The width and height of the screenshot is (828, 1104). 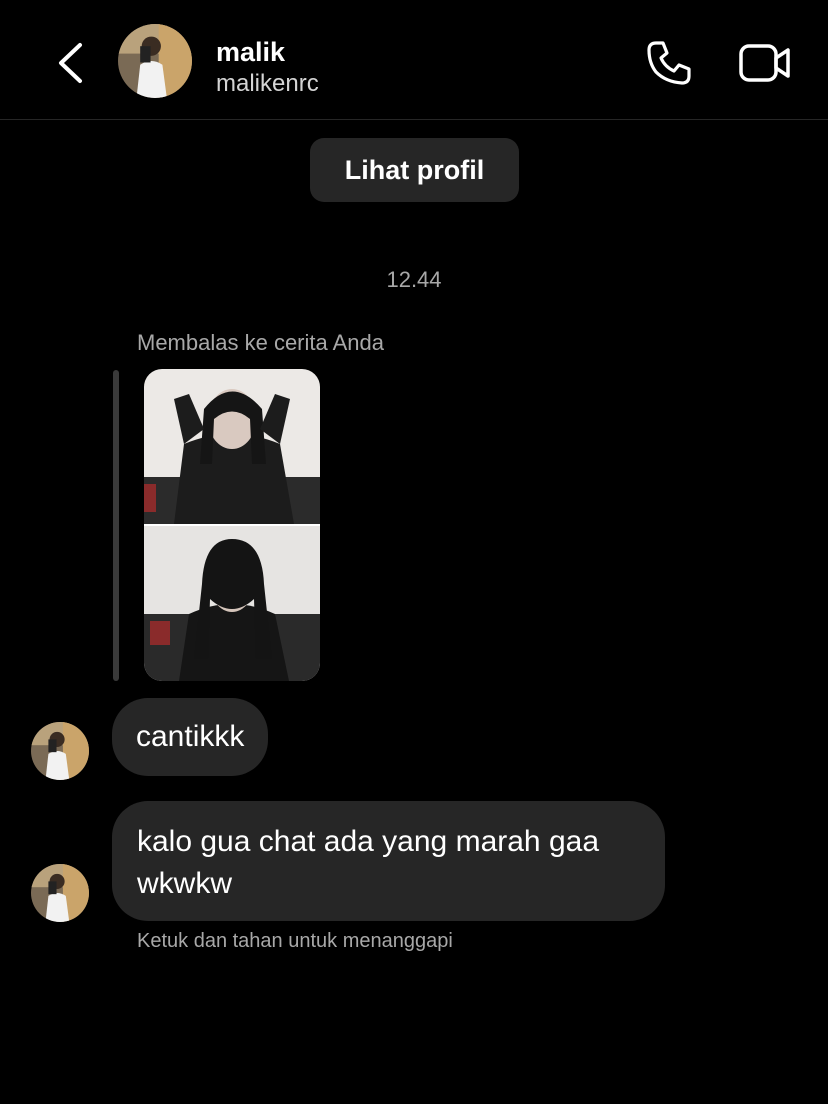 I want to click on message-bubble: cantikkk, so click(x=190, y=737).